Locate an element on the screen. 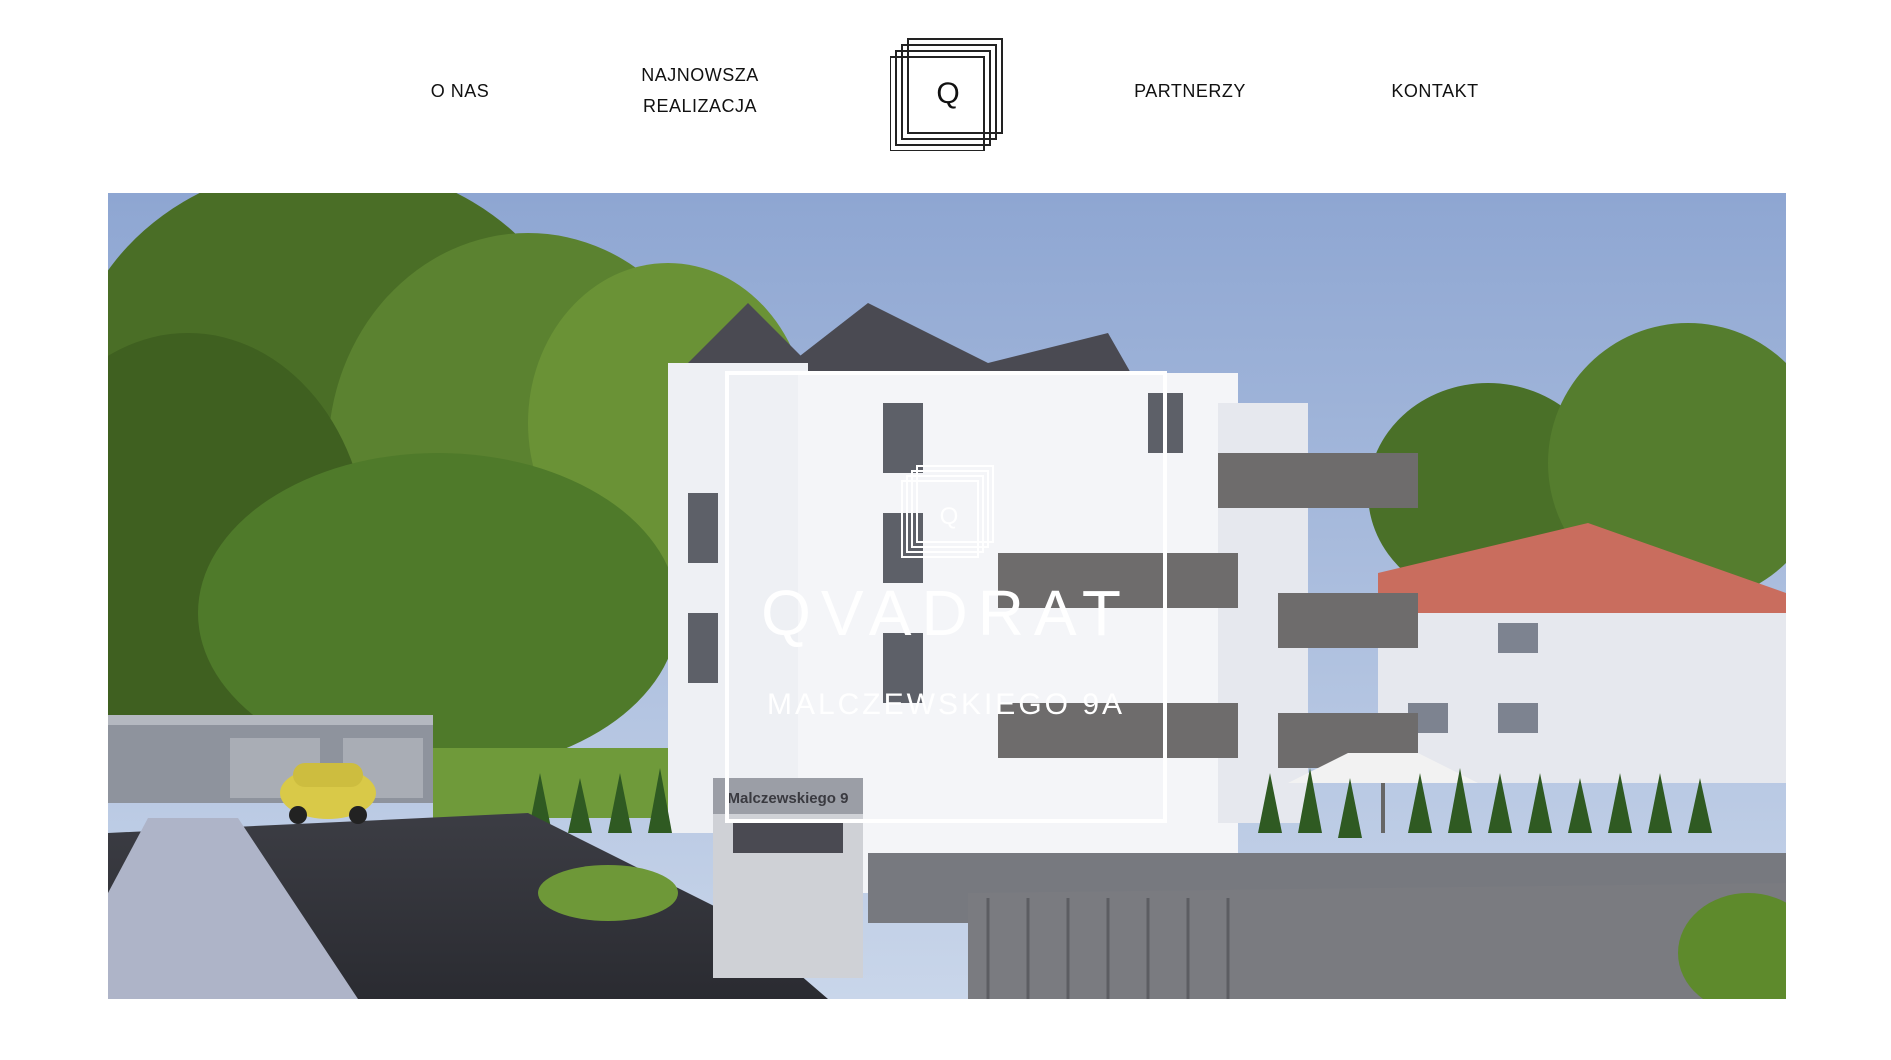 The image size is (1891, 1060). hero-logo-letter: Q is located at coordinates (949, 516).